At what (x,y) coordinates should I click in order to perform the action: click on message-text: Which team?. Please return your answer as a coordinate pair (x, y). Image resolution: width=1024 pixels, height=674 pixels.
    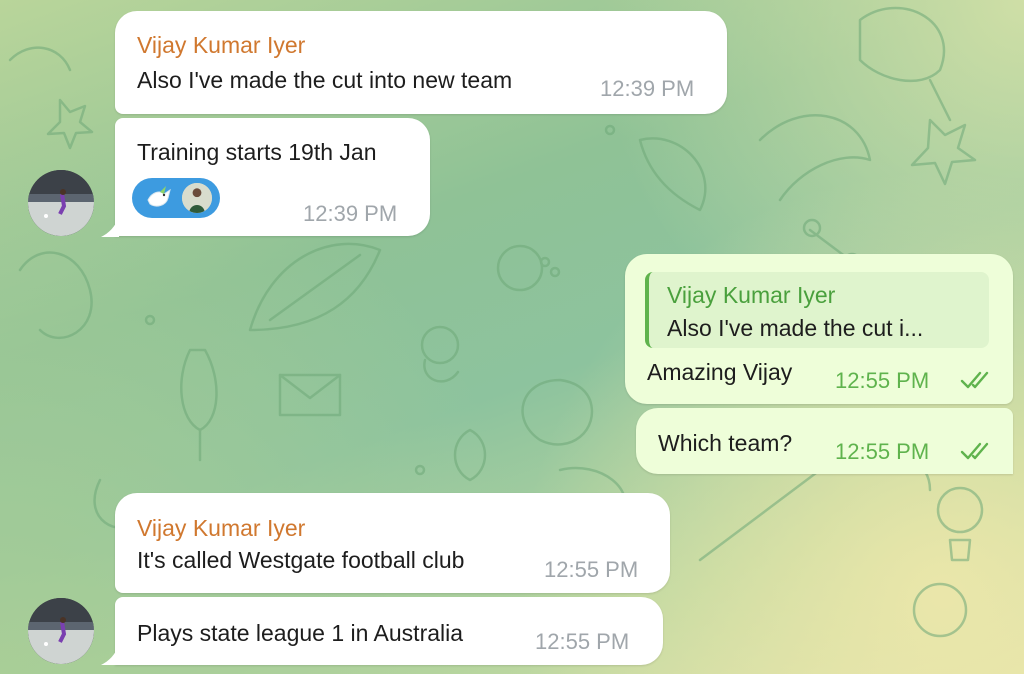
    Looking at the image, I should click on (725, 443).